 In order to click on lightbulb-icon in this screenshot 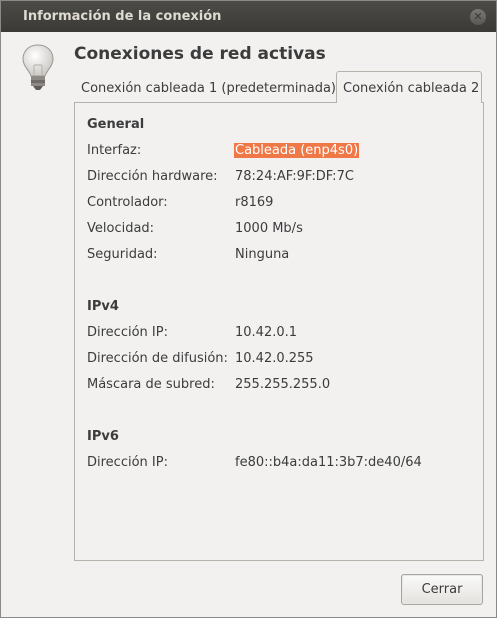, I will do `click(38, 67)`.